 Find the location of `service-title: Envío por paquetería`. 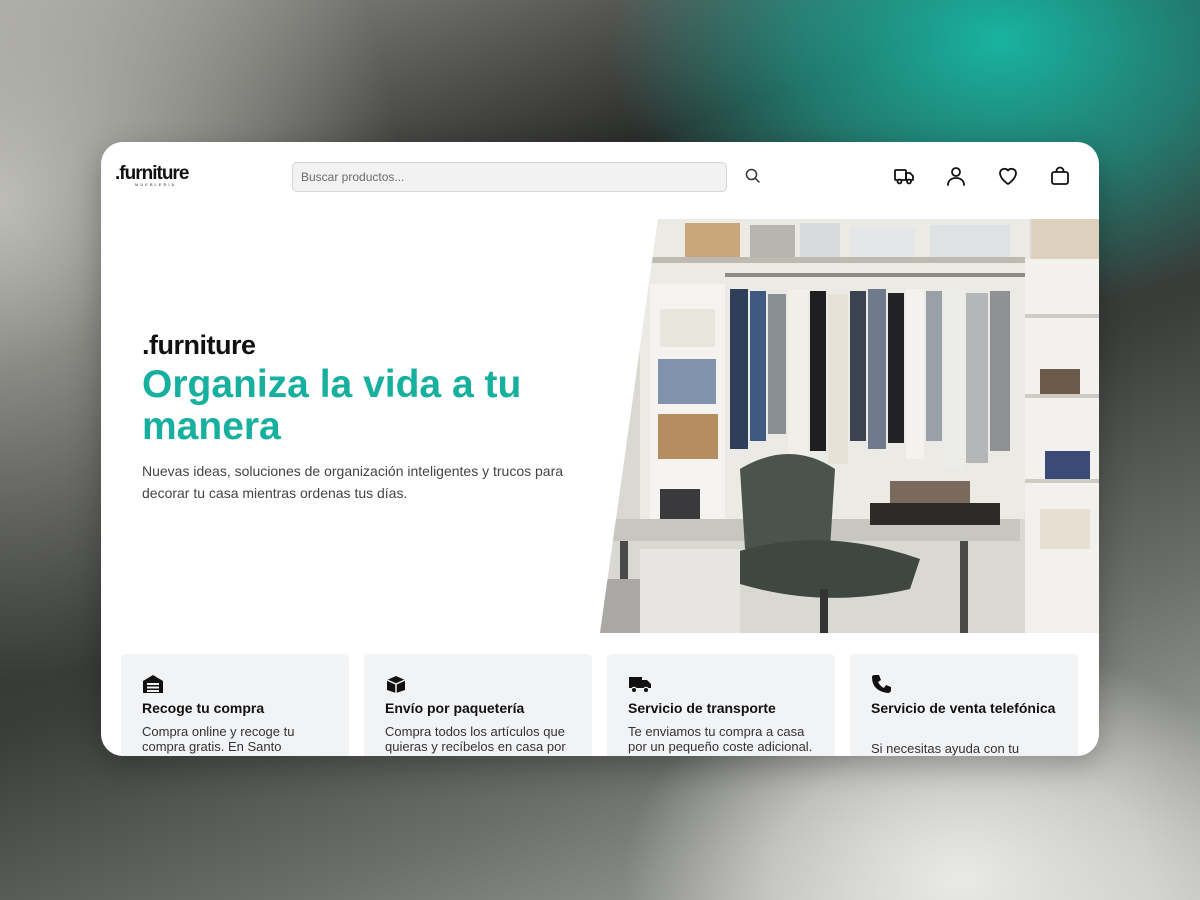

service-title: Envío por paquetería is located at coordinates (455, 708).